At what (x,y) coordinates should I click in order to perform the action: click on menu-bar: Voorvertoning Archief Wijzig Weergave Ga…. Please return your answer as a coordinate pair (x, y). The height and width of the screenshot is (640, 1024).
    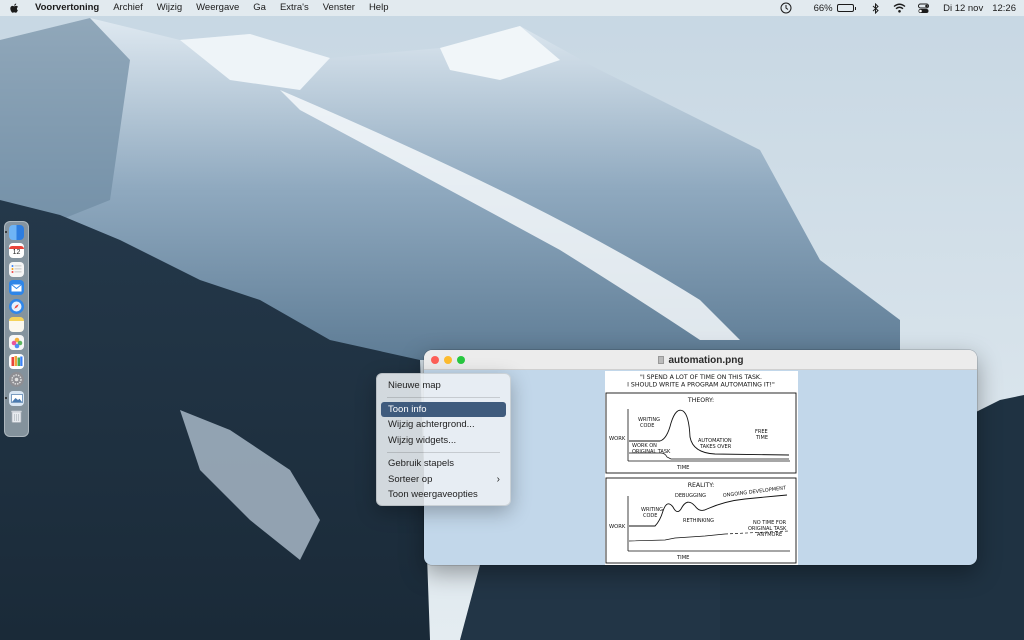
    Looking at the image, I should click on (512, 8).